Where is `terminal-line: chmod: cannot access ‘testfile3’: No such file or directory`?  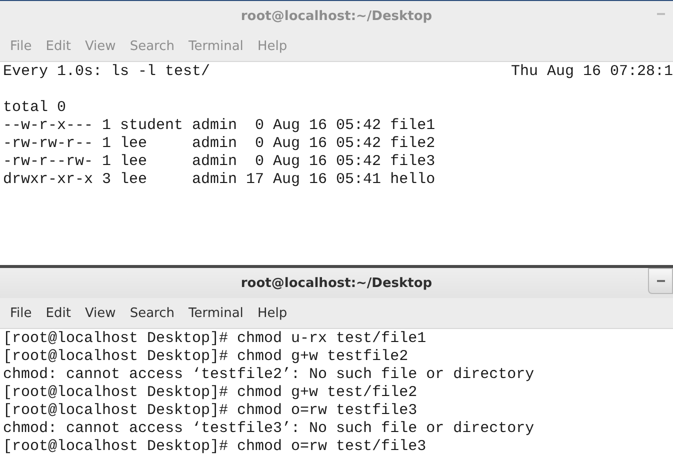
terminal-line: chmod: cannot access ‘testfile3’: No such file or directory is located at coordinates (269, 429).